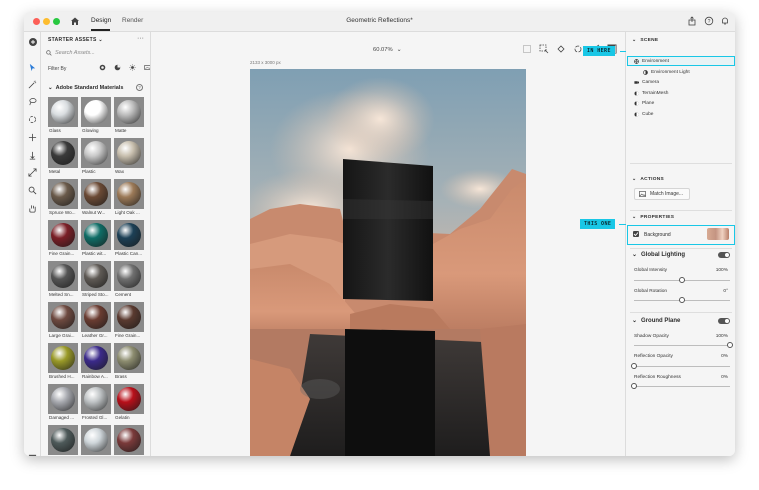 The width and height of the screenshot is (759, 490). I want to click on global-intensity-slider, so click(682, 280).